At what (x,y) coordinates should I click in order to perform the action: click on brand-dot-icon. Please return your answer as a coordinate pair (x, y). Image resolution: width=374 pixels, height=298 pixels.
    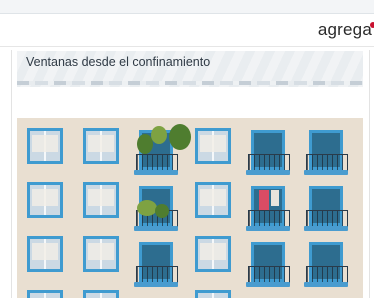
    Looking at the image, I should click on (372, 25).